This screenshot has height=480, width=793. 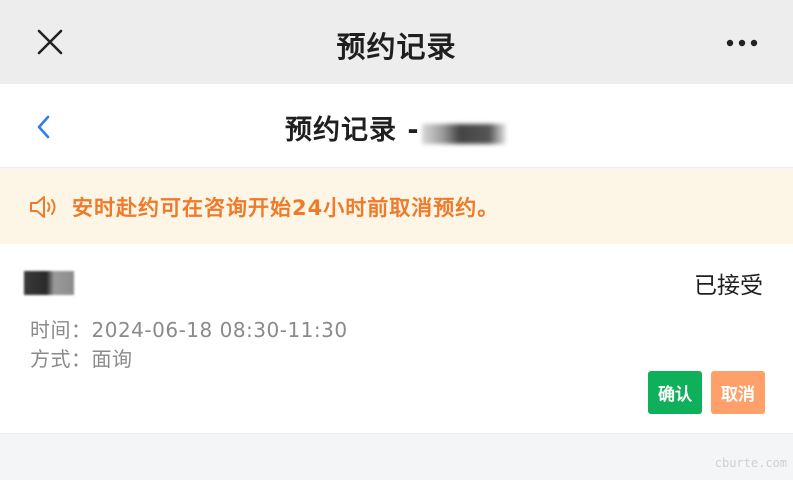 What do you see at coordinates (742, 43) in the screenshot?
I see `more-icon` at bounding box center [742, 43].